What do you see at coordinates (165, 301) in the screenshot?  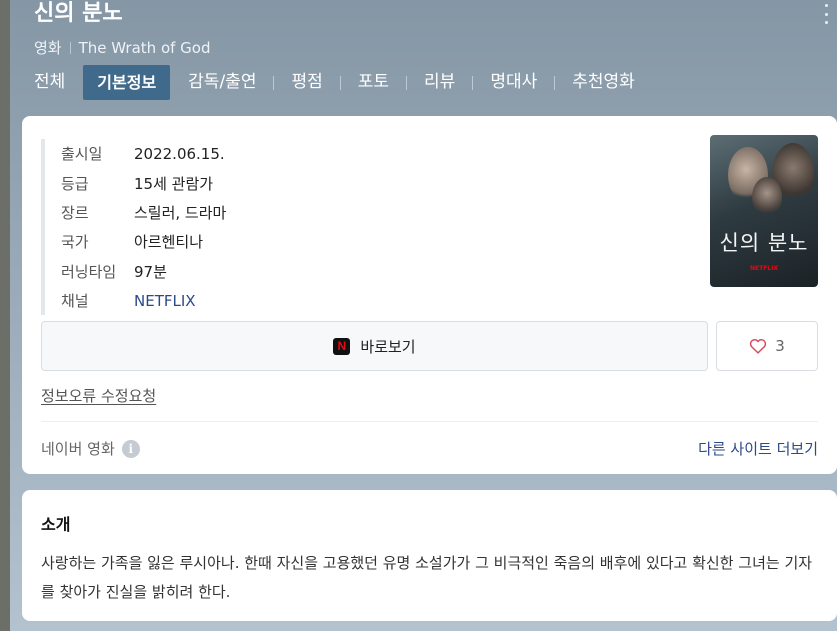 I see `channel-link: NETFLIX` at bounding box center [165, 301].